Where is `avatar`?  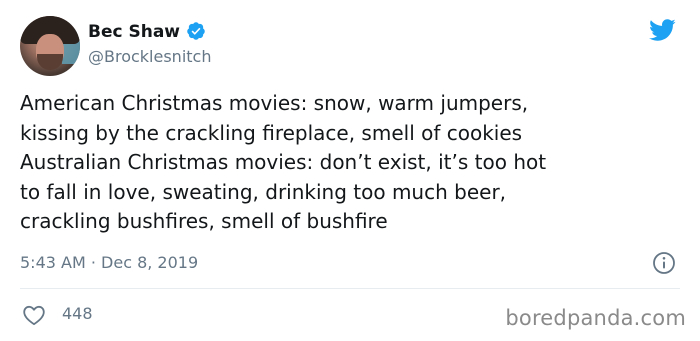 avatar is located at coordinates (50, 46).